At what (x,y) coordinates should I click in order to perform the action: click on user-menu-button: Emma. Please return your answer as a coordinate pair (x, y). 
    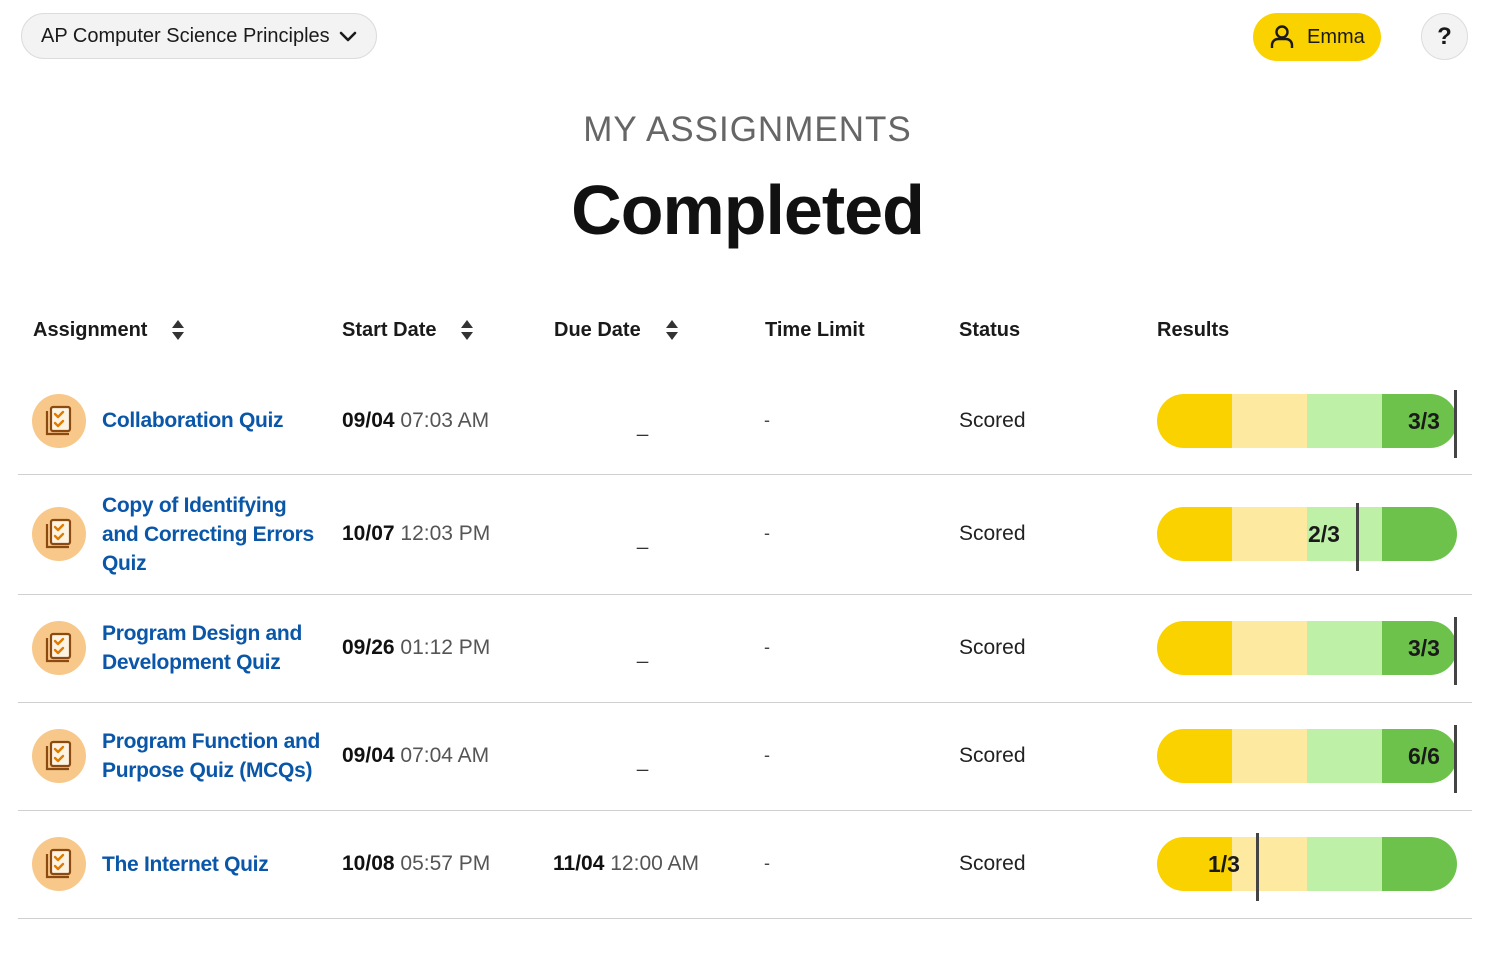
    Looking at the image, I should click on (1317, 37).